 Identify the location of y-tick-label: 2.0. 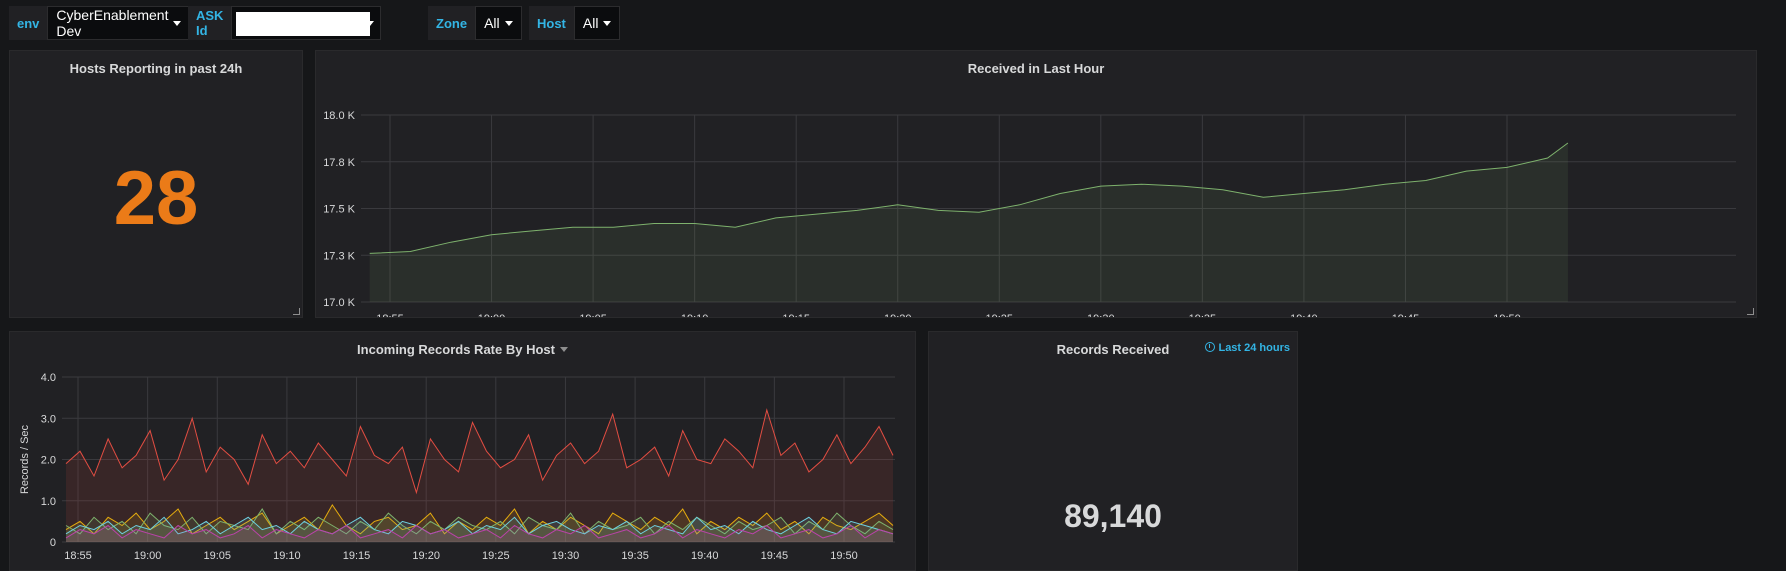
(48, 461).